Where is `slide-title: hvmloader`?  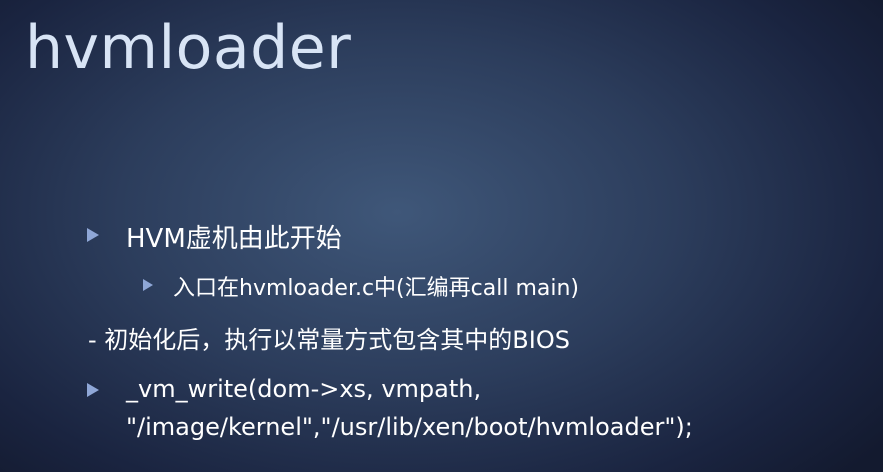 slide-title: hvmloader is located at coordinates (188, 48).